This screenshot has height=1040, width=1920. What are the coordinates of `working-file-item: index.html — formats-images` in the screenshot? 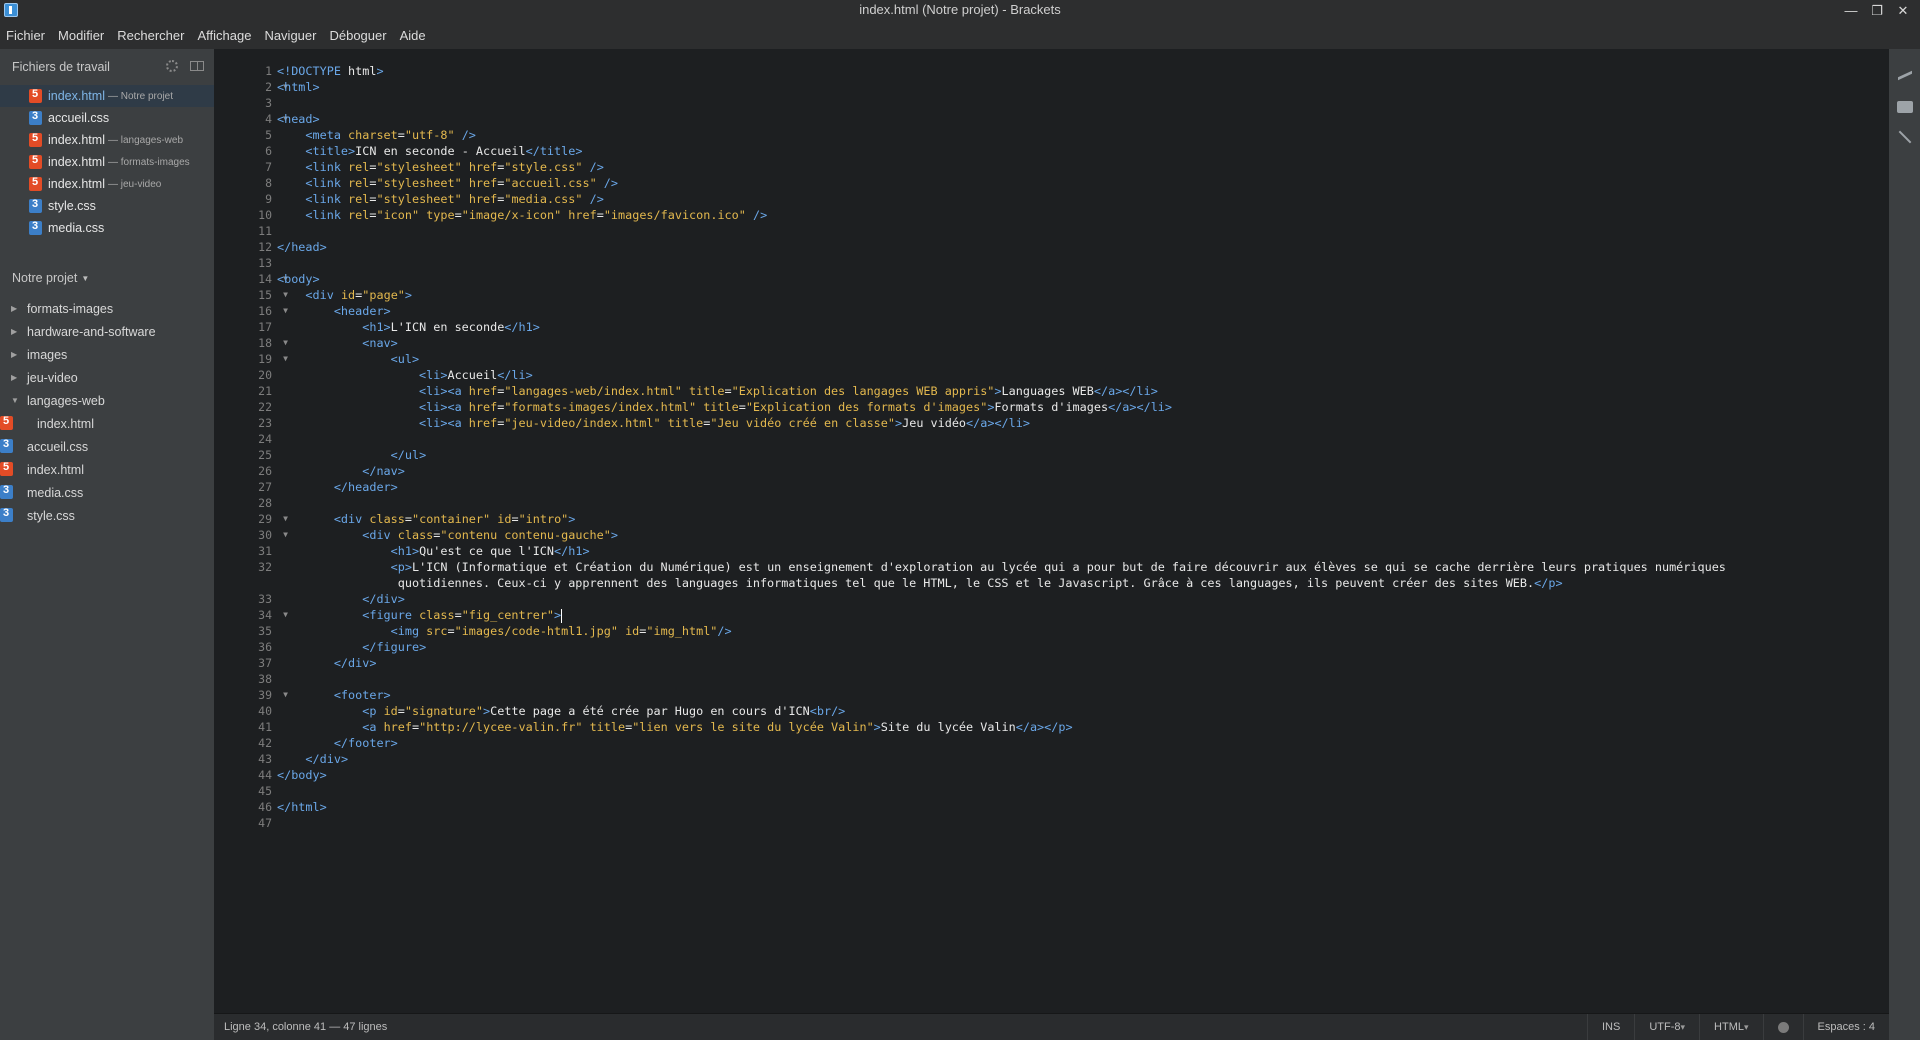 It's located at (107, 162).